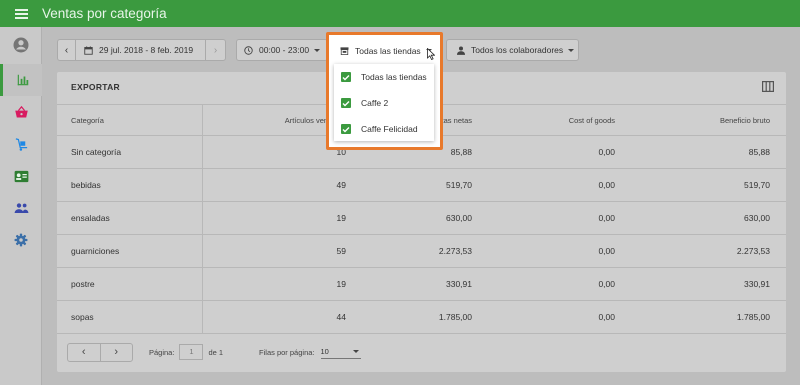 This screenshot has height=385, width=800. Describe the element at coordinates (87, 120) in the screenshot. I see `column-header-category: Categoría` at that location.